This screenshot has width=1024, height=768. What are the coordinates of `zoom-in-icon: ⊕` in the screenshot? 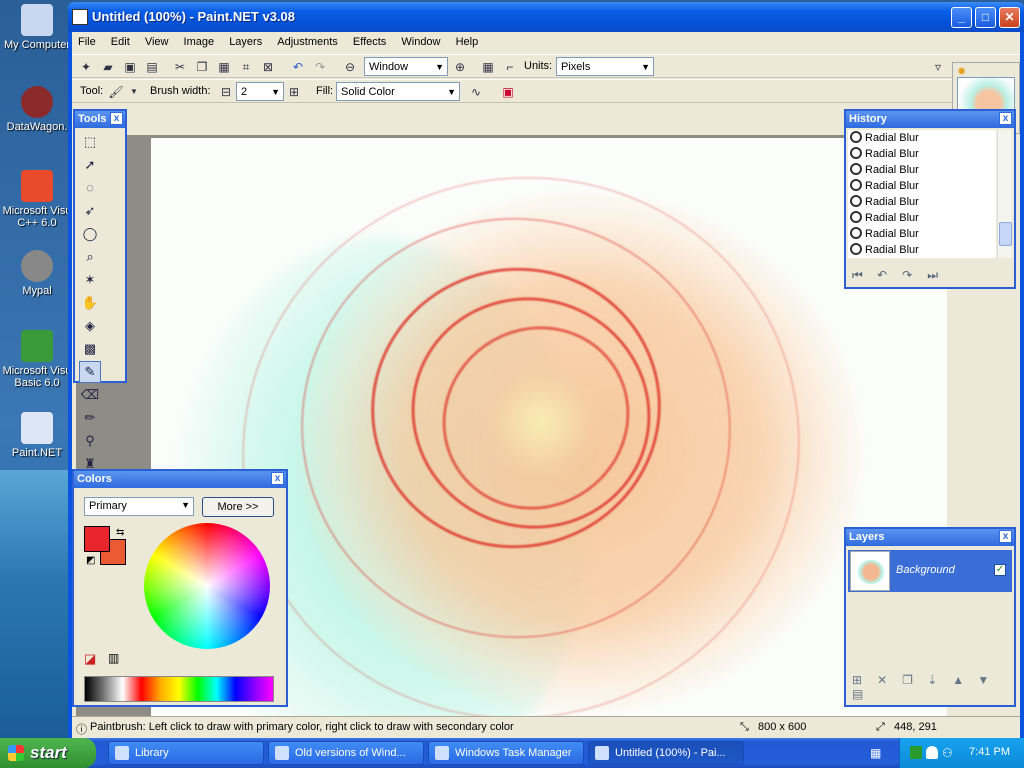 It's located at (460, 67).